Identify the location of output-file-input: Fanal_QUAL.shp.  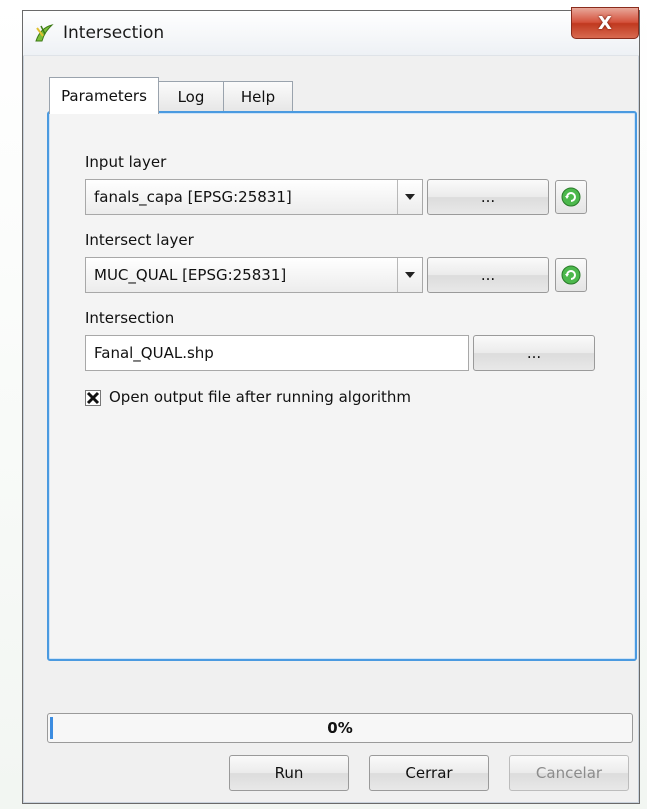
(277, 353).